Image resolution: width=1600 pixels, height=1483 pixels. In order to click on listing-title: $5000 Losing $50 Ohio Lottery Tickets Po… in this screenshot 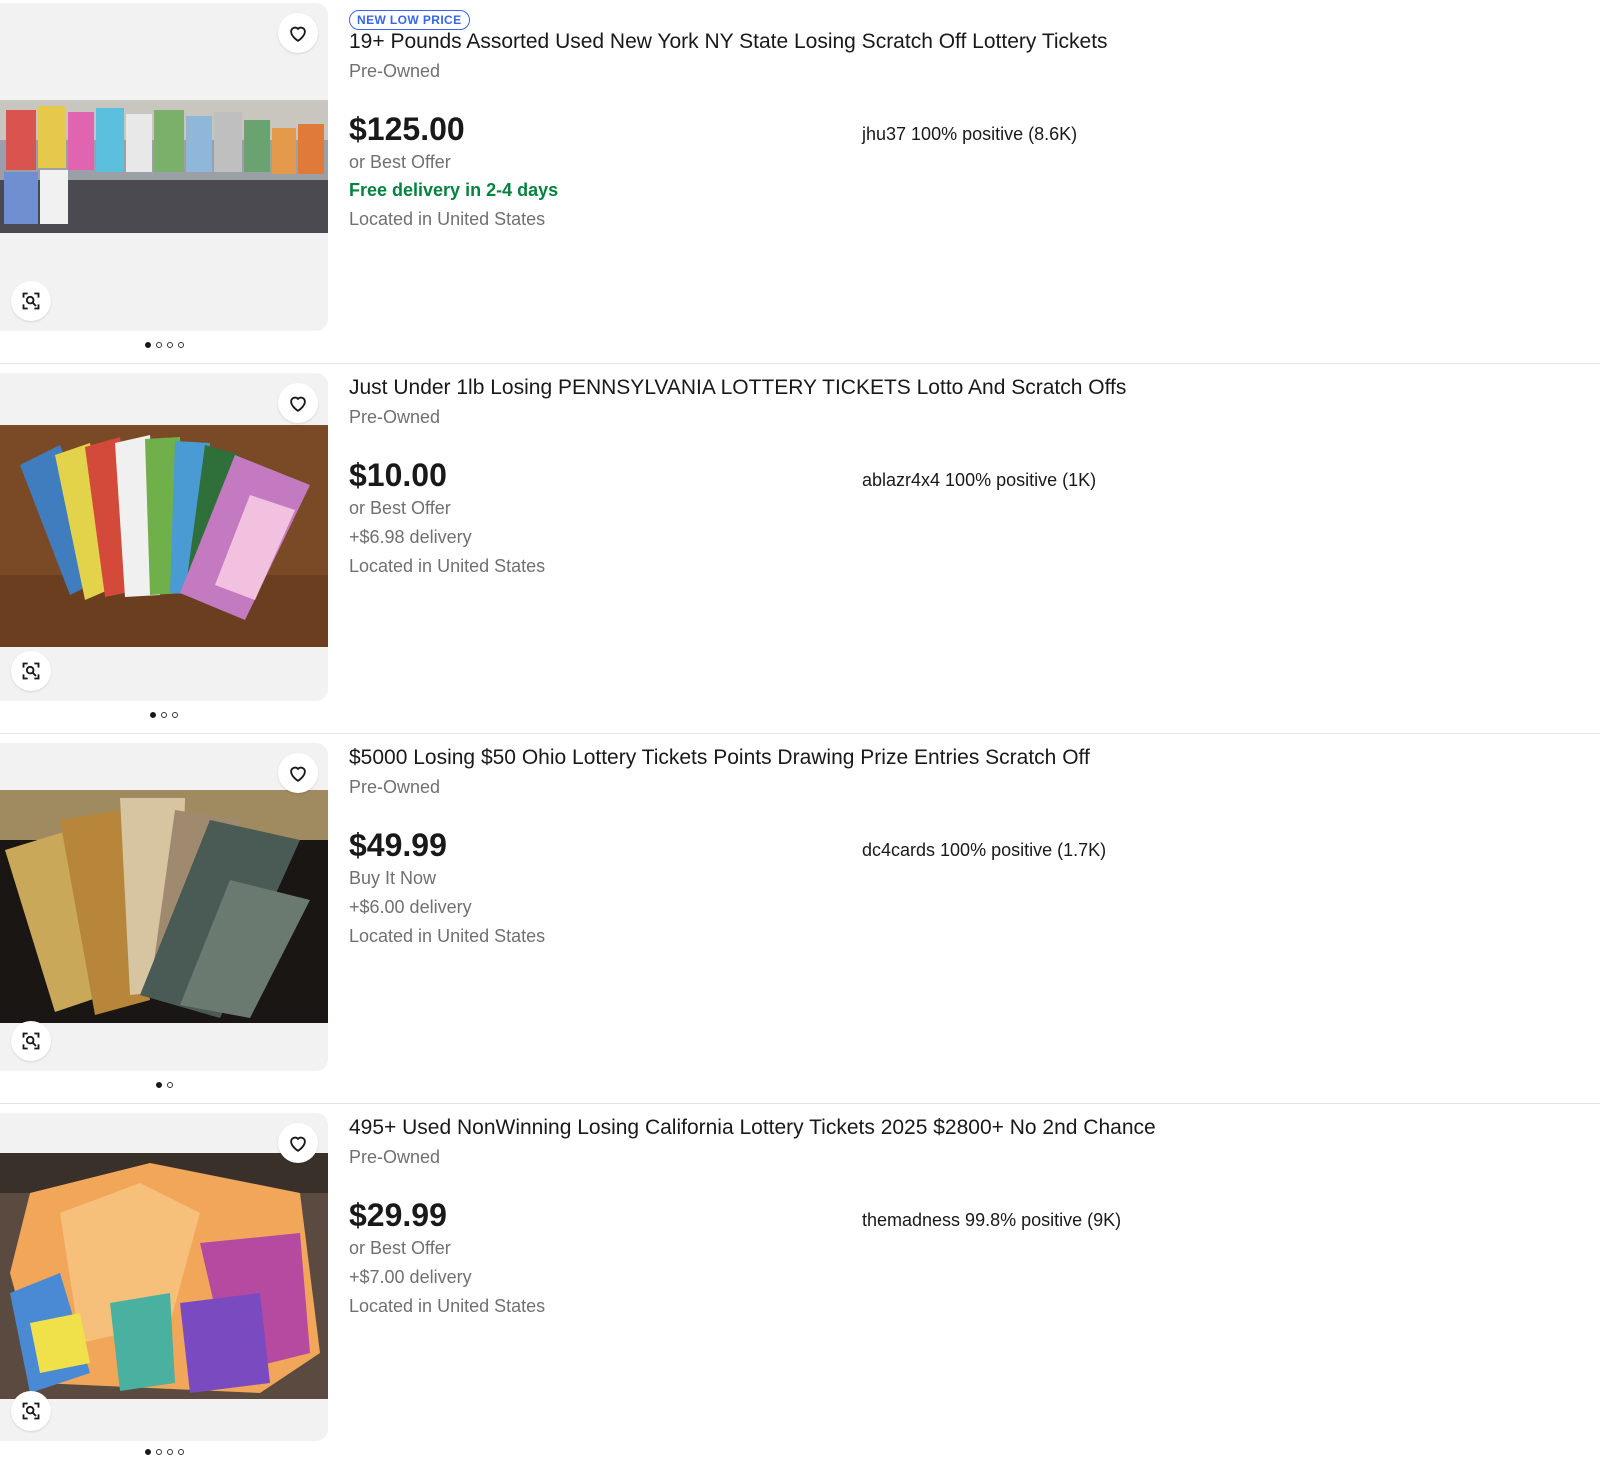, I will do `click(719, 758)`.